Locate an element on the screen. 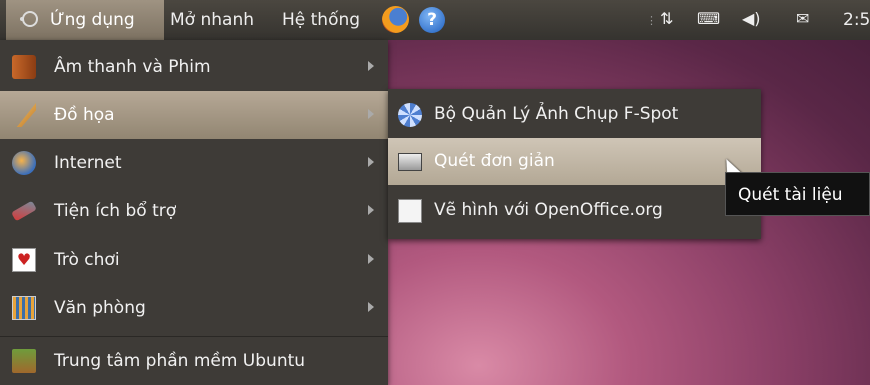  menu-item-software-center: Trung tâm phần mềm Ubuntu is located at coordinates (194, 361).